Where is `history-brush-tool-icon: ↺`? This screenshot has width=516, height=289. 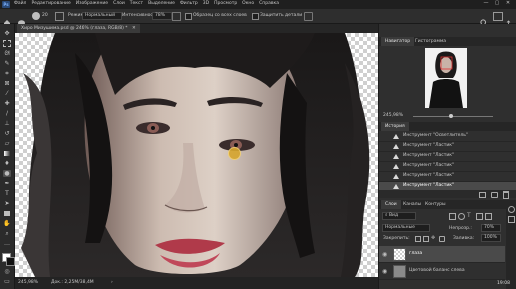
history-brush-tool-icon: ↺ is located at coordinates (7, 133).